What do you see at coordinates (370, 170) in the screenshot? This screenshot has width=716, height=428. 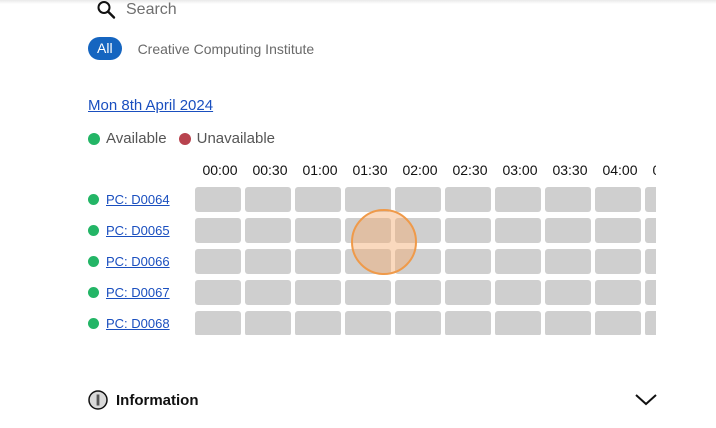 I see `time-label: 01:30` at bounding box center [370, 170].